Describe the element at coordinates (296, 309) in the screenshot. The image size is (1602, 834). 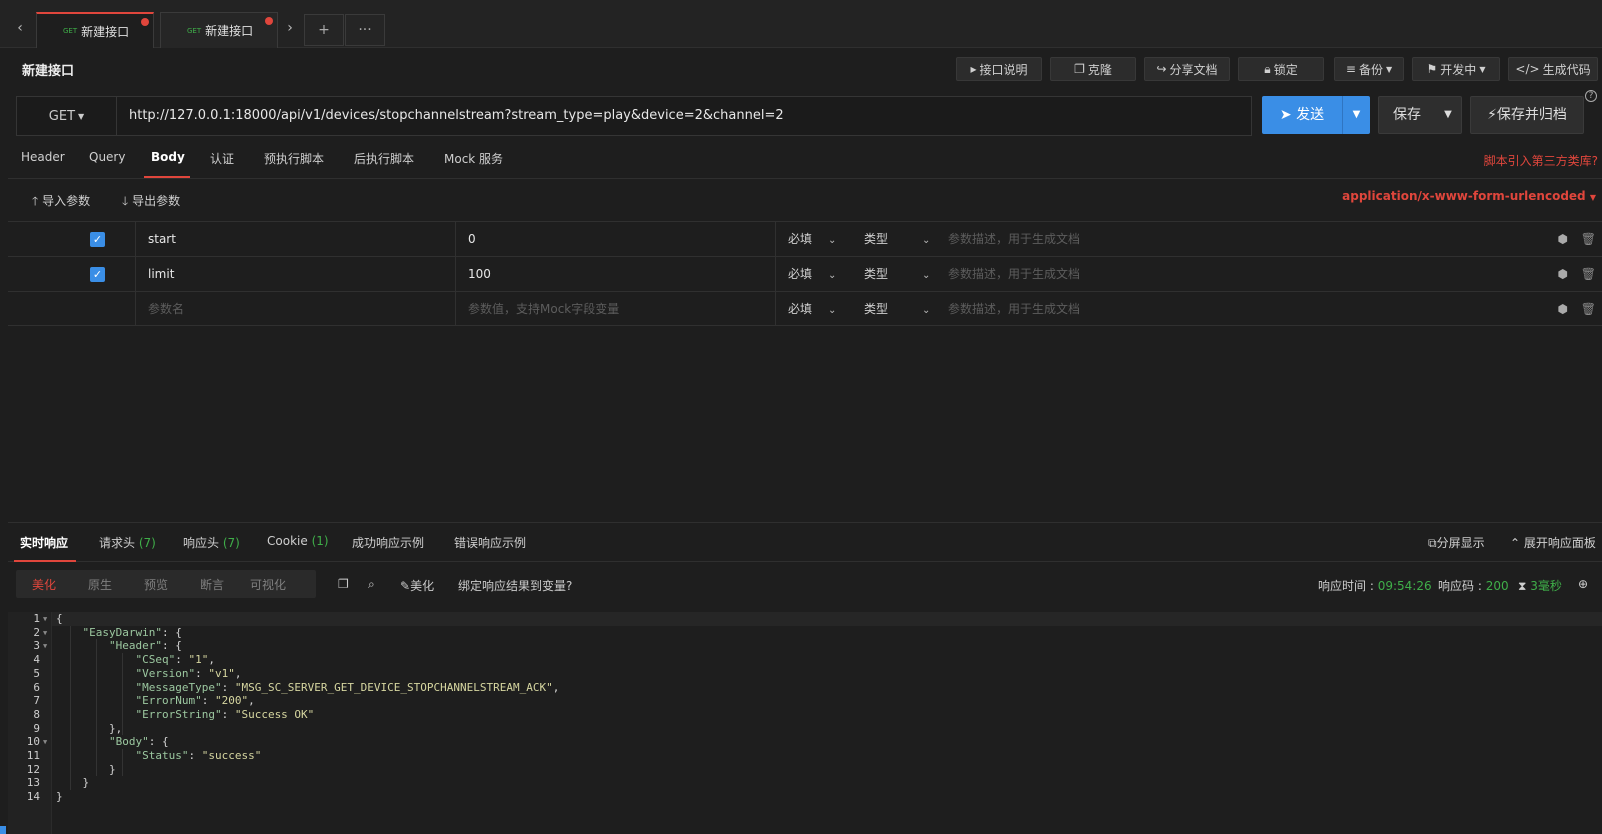
I see `param-name-input: 参数名` at that location.